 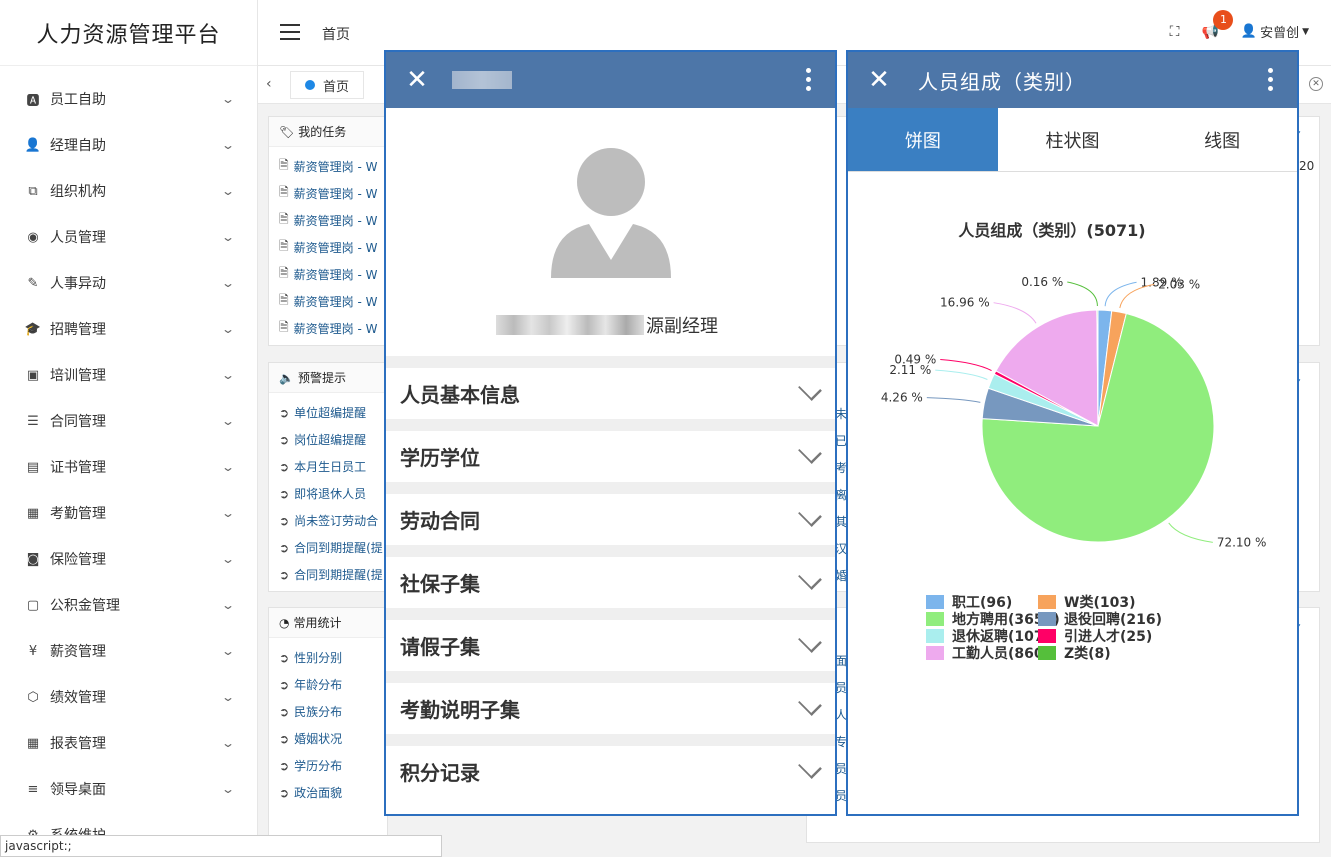 I want to click on section-title: 考勤说明子集, so click(x=460, y=710).